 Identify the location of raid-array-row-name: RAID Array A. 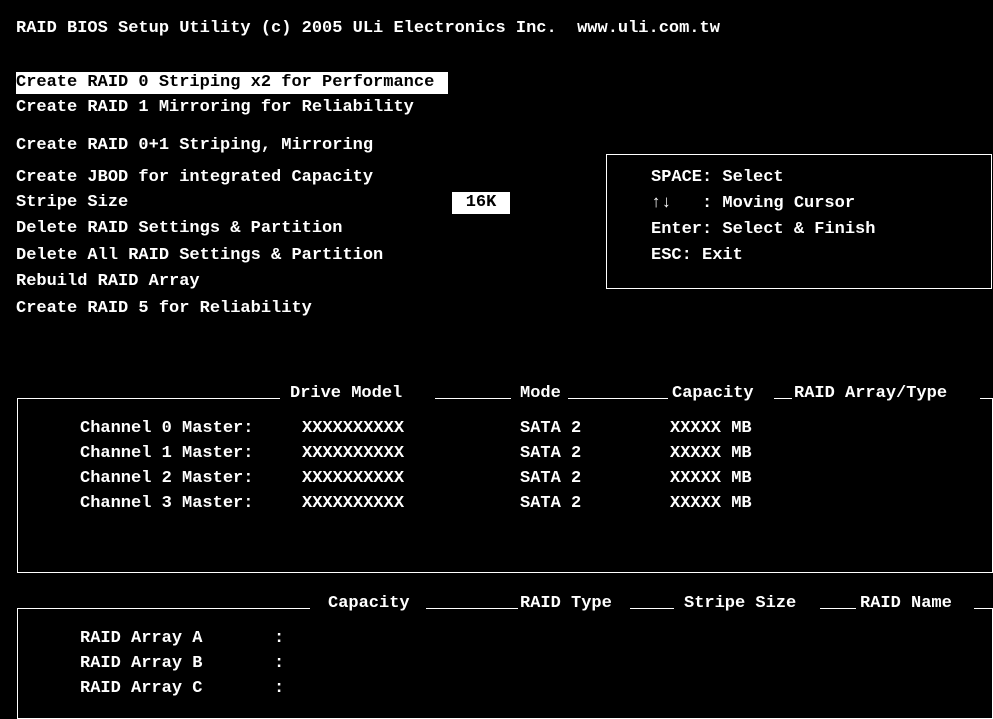
(141, 638).